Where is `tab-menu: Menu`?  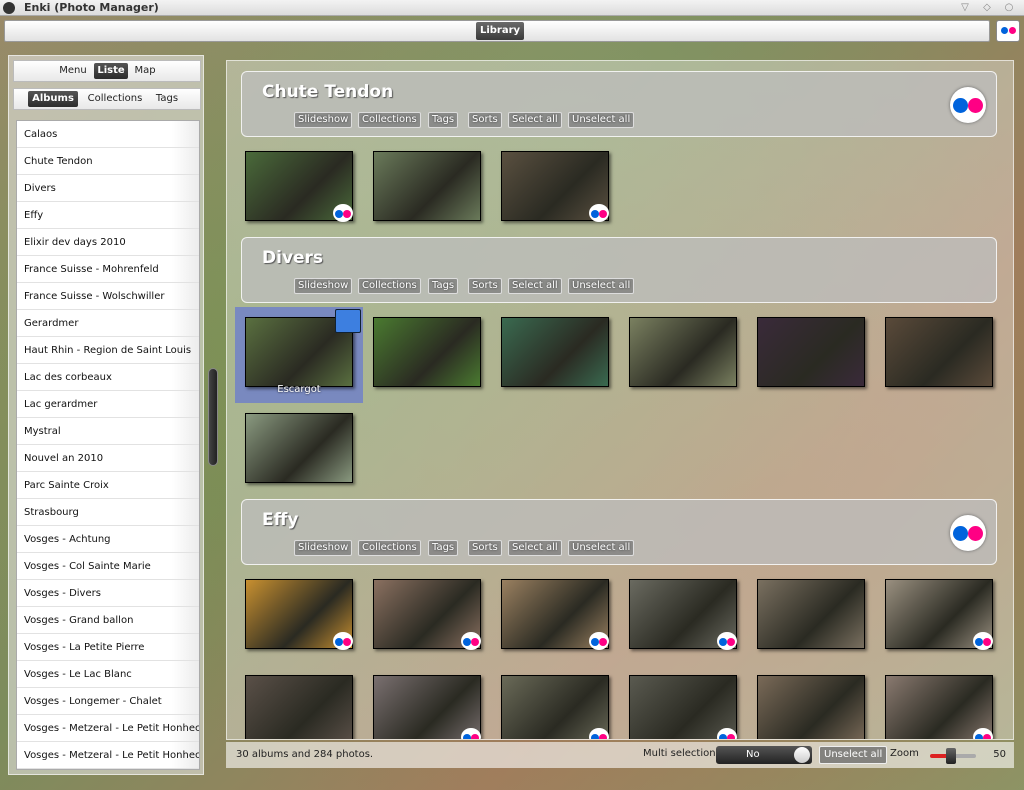 tab-menu: Menu is located at coordinates (73, 71).